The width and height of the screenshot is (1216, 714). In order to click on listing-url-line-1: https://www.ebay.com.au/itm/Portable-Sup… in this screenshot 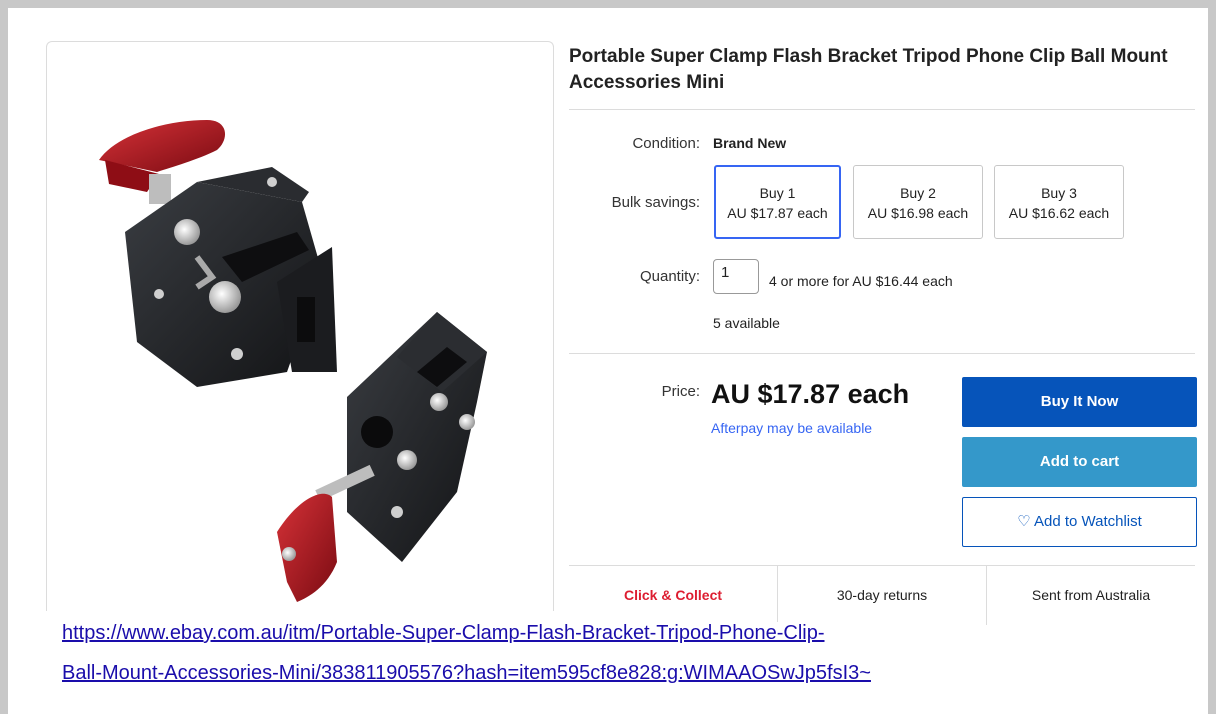, I will do `click(443, 633)`.